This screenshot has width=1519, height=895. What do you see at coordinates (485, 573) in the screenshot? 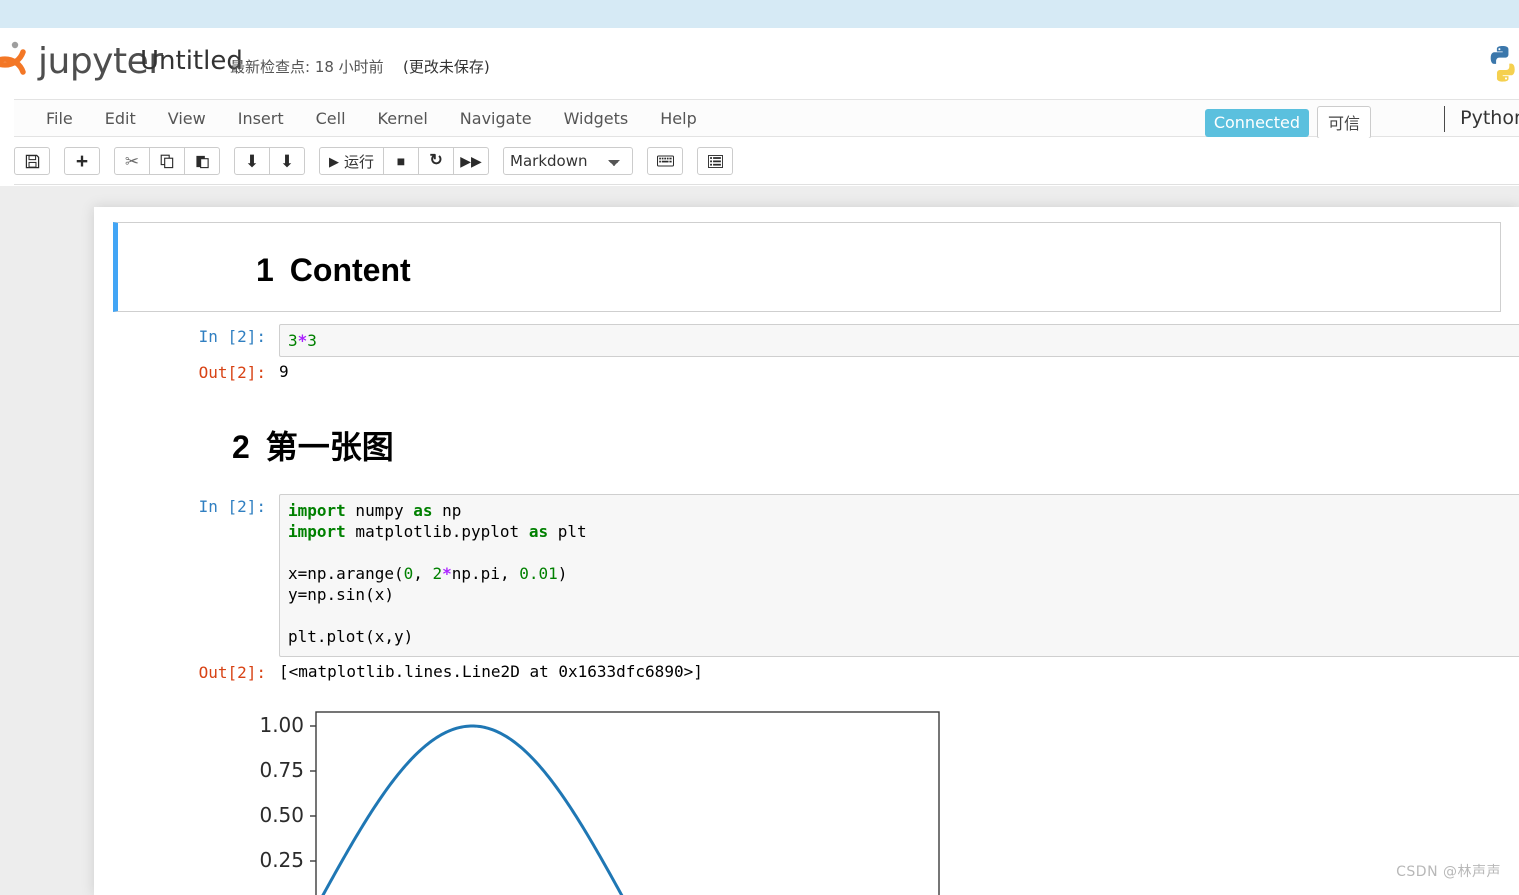
I see `code-txt-4f: np.pi,` at bounding box center [485, 573].